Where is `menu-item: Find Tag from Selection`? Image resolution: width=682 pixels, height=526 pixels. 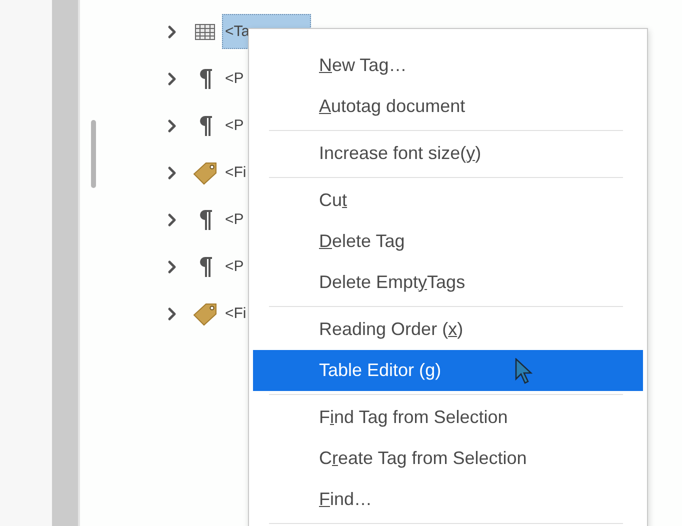 menu-item: Find Tag from Selection is located at coordinates (448, 417).